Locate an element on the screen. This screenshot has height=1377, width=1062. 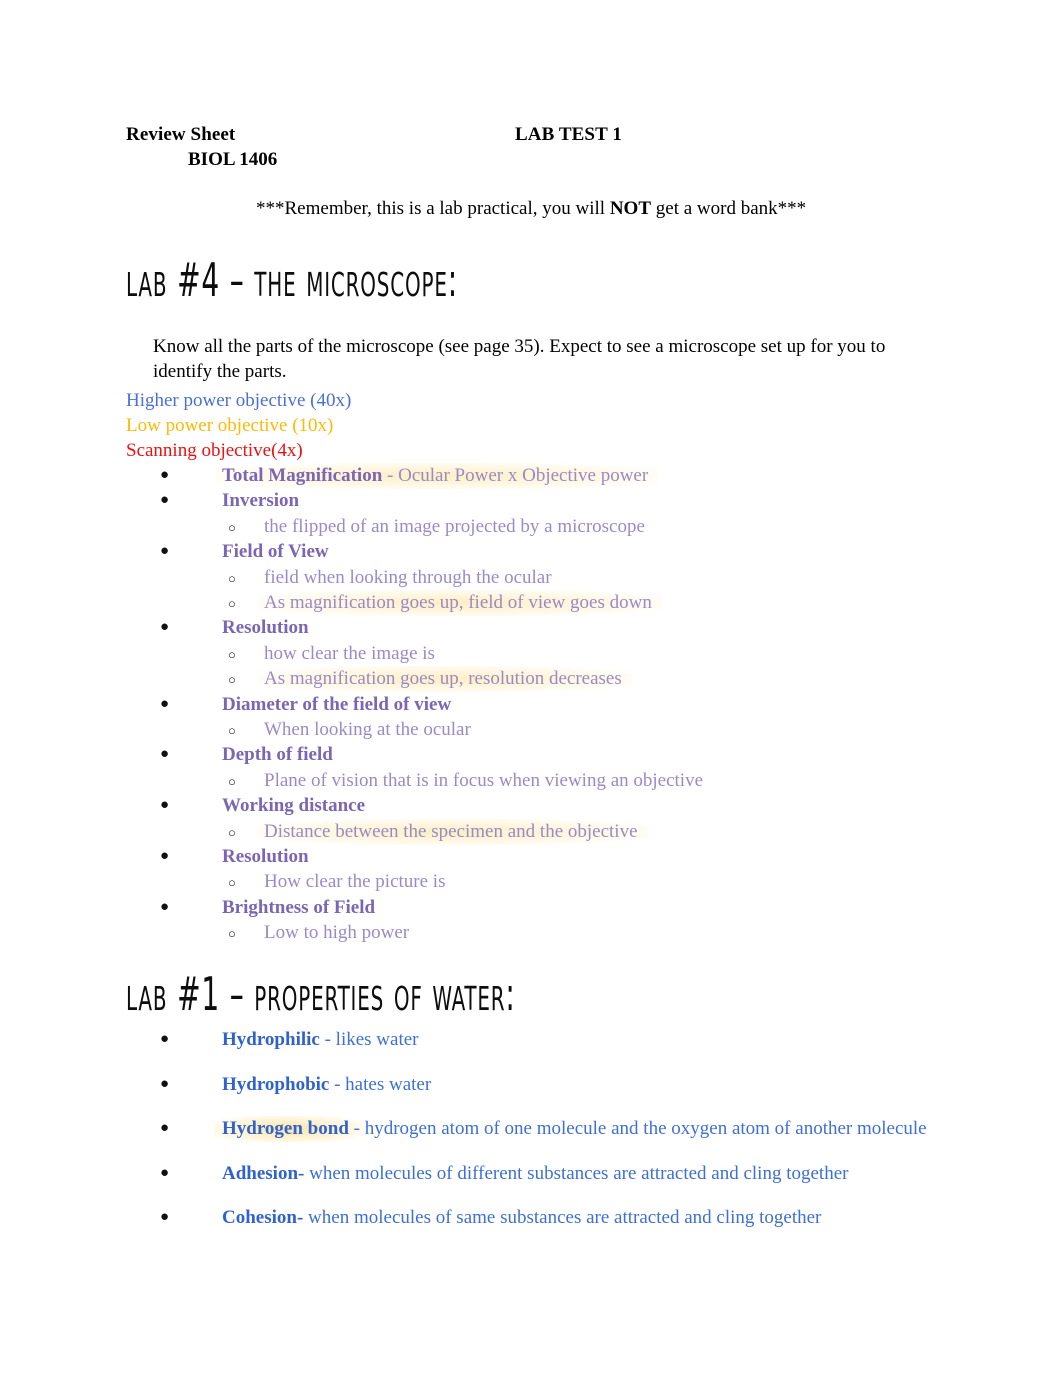
list-item-text: Depth of field is located at coordinates (277, 754).